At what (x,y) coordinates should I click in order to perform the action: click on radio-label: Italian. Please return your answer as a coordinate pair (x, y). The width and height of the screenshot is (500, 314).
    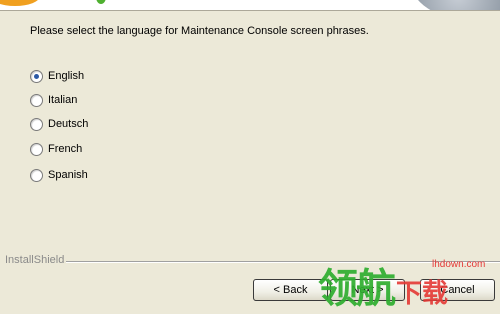
    Looking at the image, I should click on (63, 100).